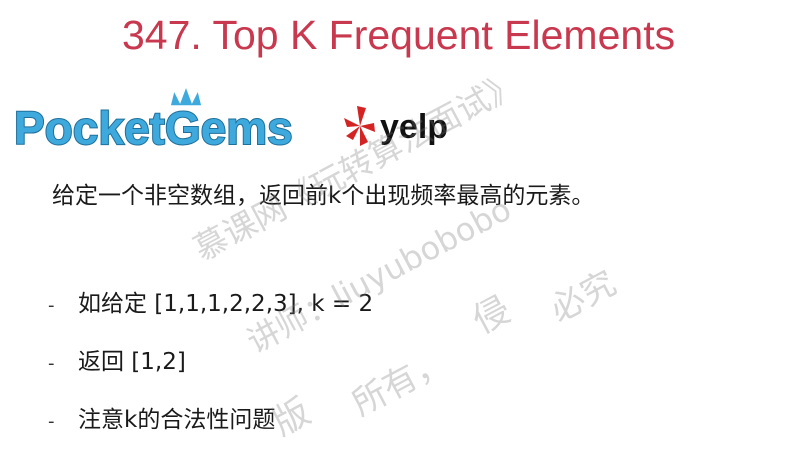 This screenshot has height=458, width=804. Describe the element at coordinates (153, 128) in the screenshot. I see `pocket-gems-wordmark: PocketGems` at that location.